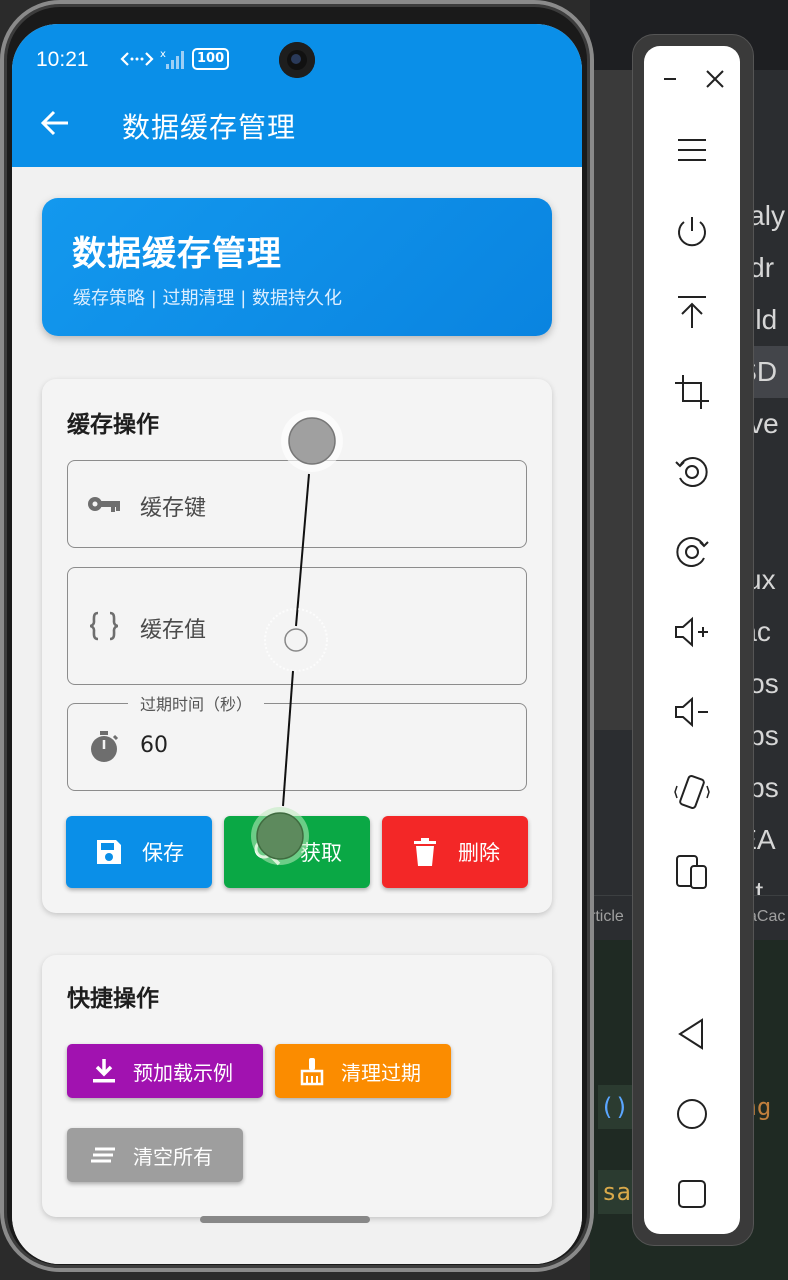 This screenshot has height=1280, width=788. What do you see at coordinates (607, 917) in the screenshot?
I see `editor-tab: rticle` at bounding box center [607, 917].